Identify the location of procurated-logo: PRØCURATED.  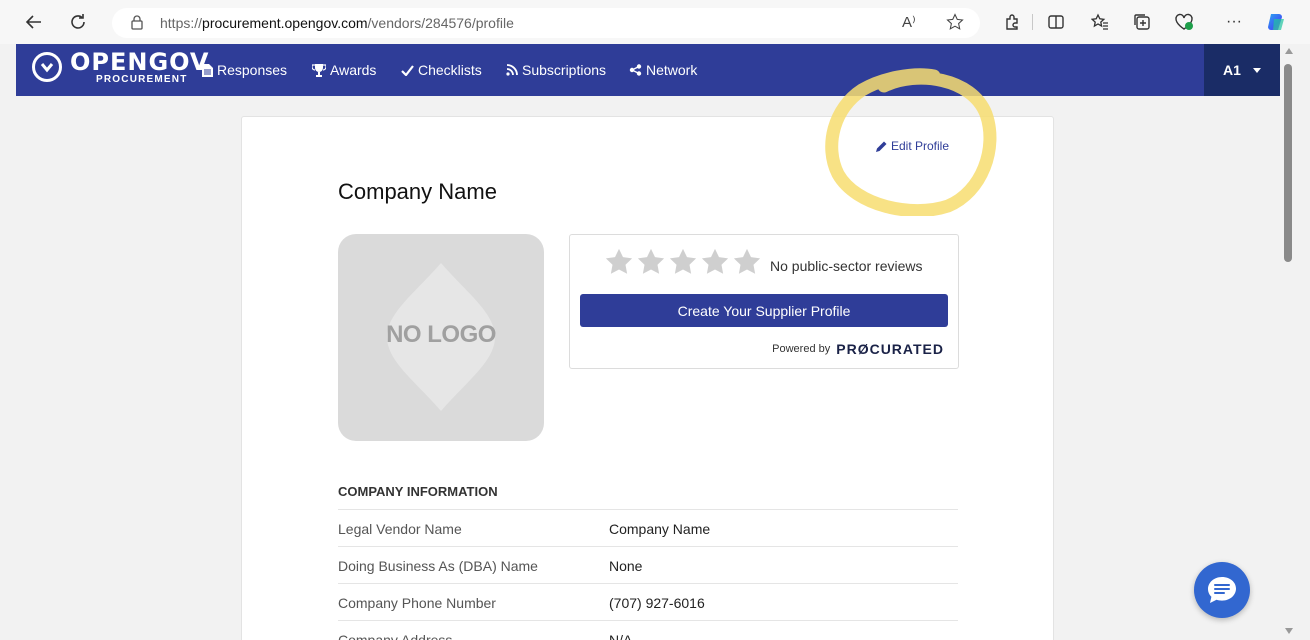
(890, 349).